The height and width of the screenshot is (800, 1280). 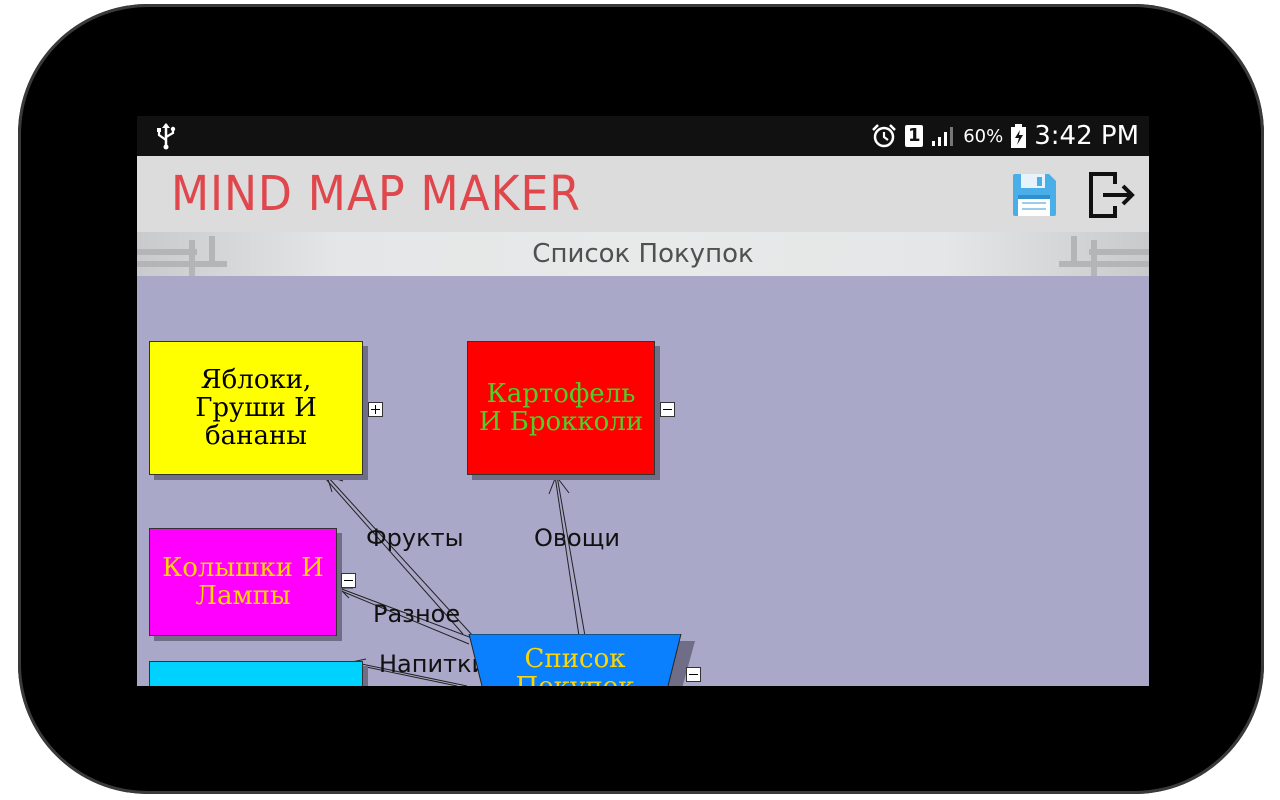 What do you see at coordinates (983, 136) in the screenshot?
I see `battery-percent: 60%` at bounding box center [983, 136].